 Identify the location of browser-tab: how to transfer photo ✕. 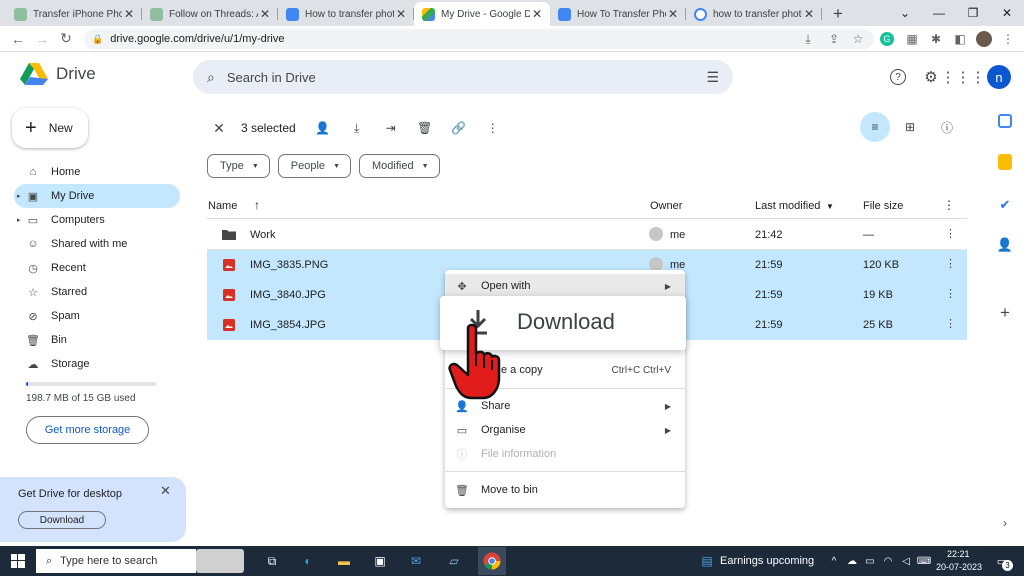
(754, 14).